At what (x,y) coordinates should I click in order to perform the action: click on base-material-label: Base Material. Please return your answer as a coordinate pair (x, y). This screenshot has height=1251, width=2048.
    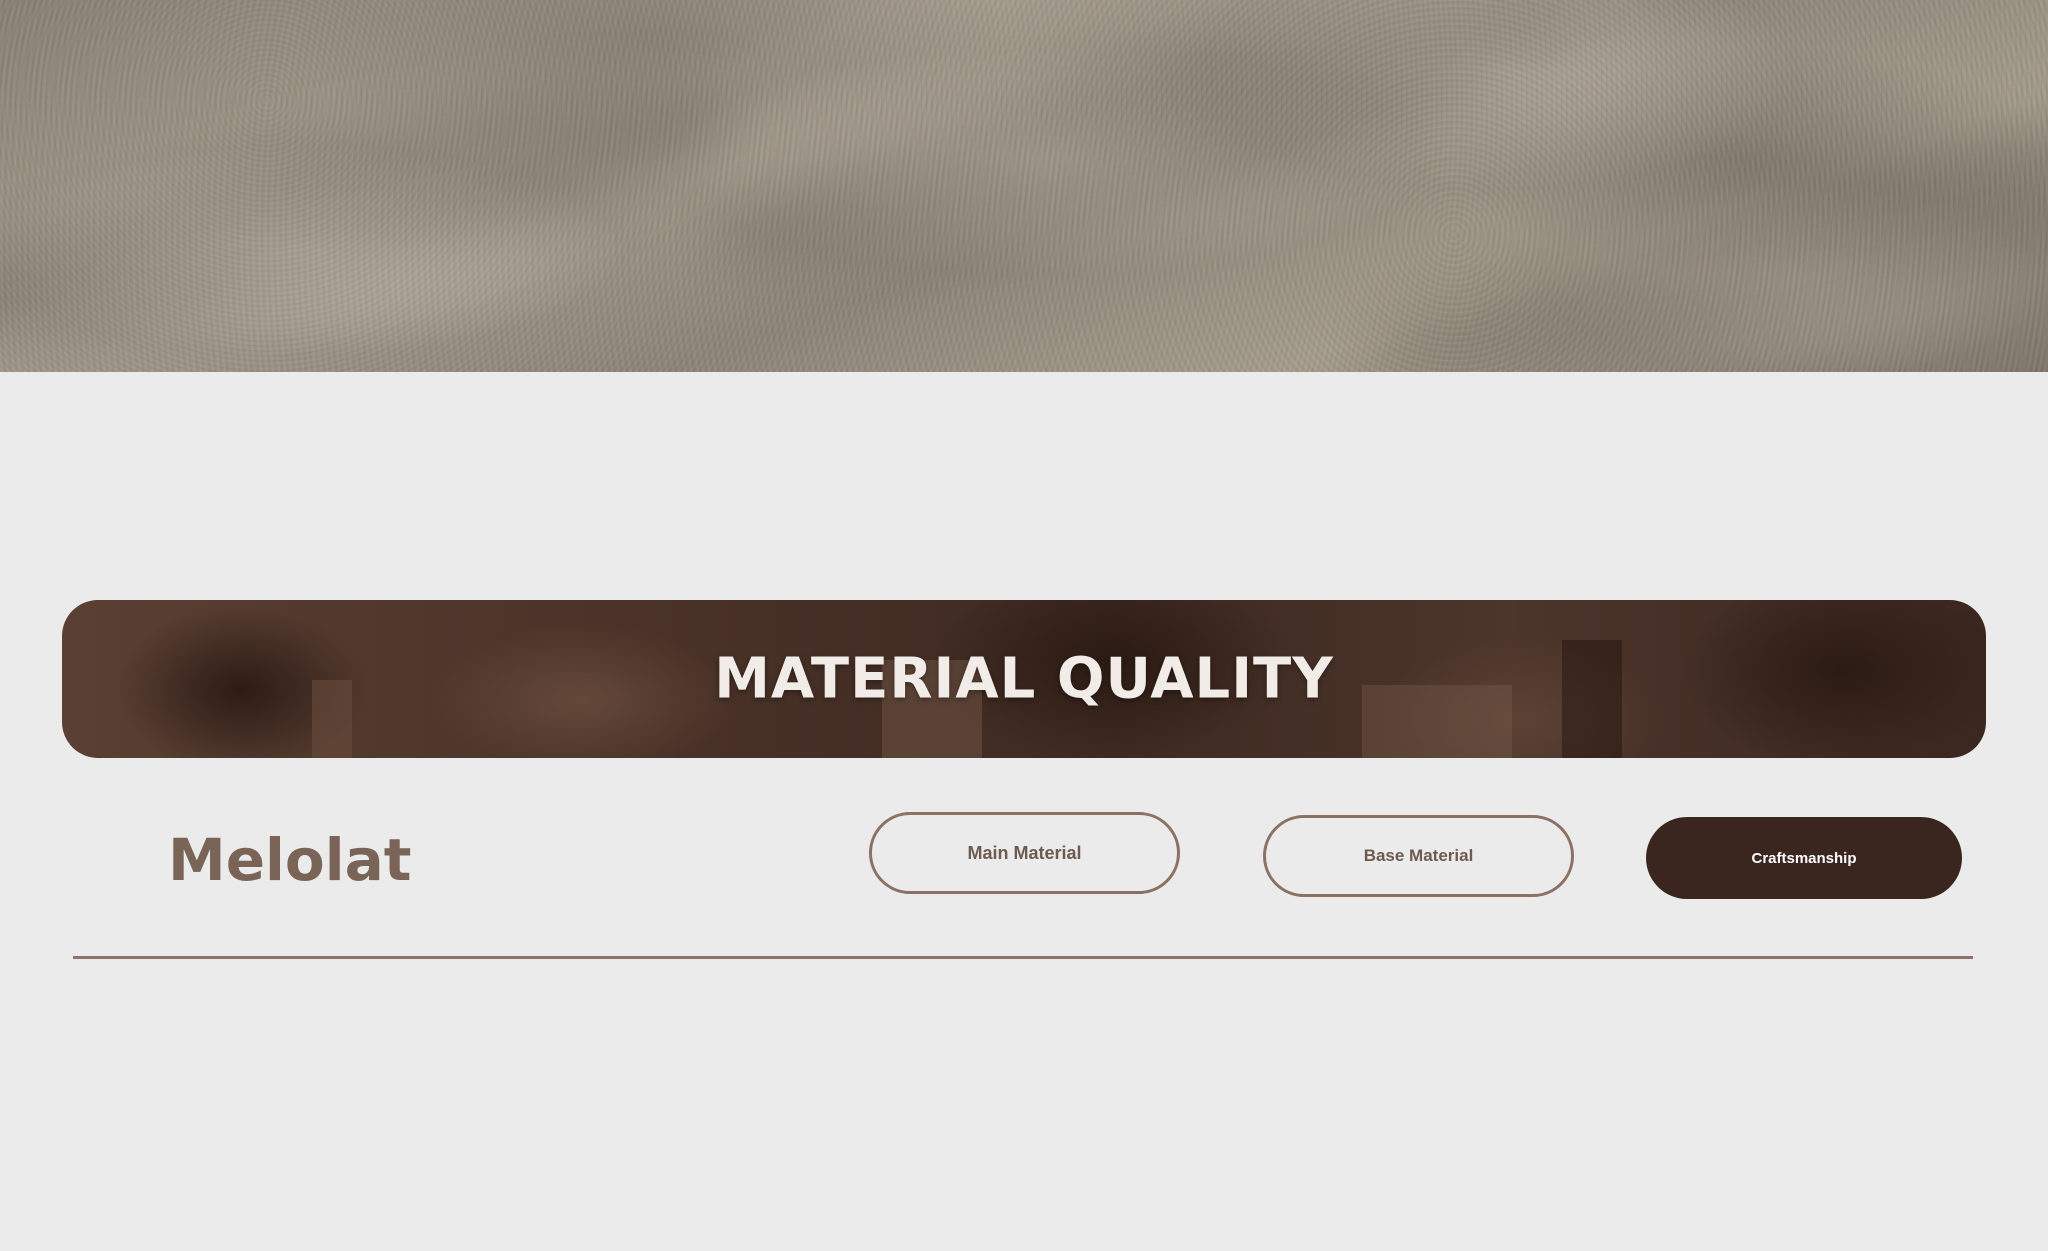
    Looking at the image, I should click on (1418, 855).